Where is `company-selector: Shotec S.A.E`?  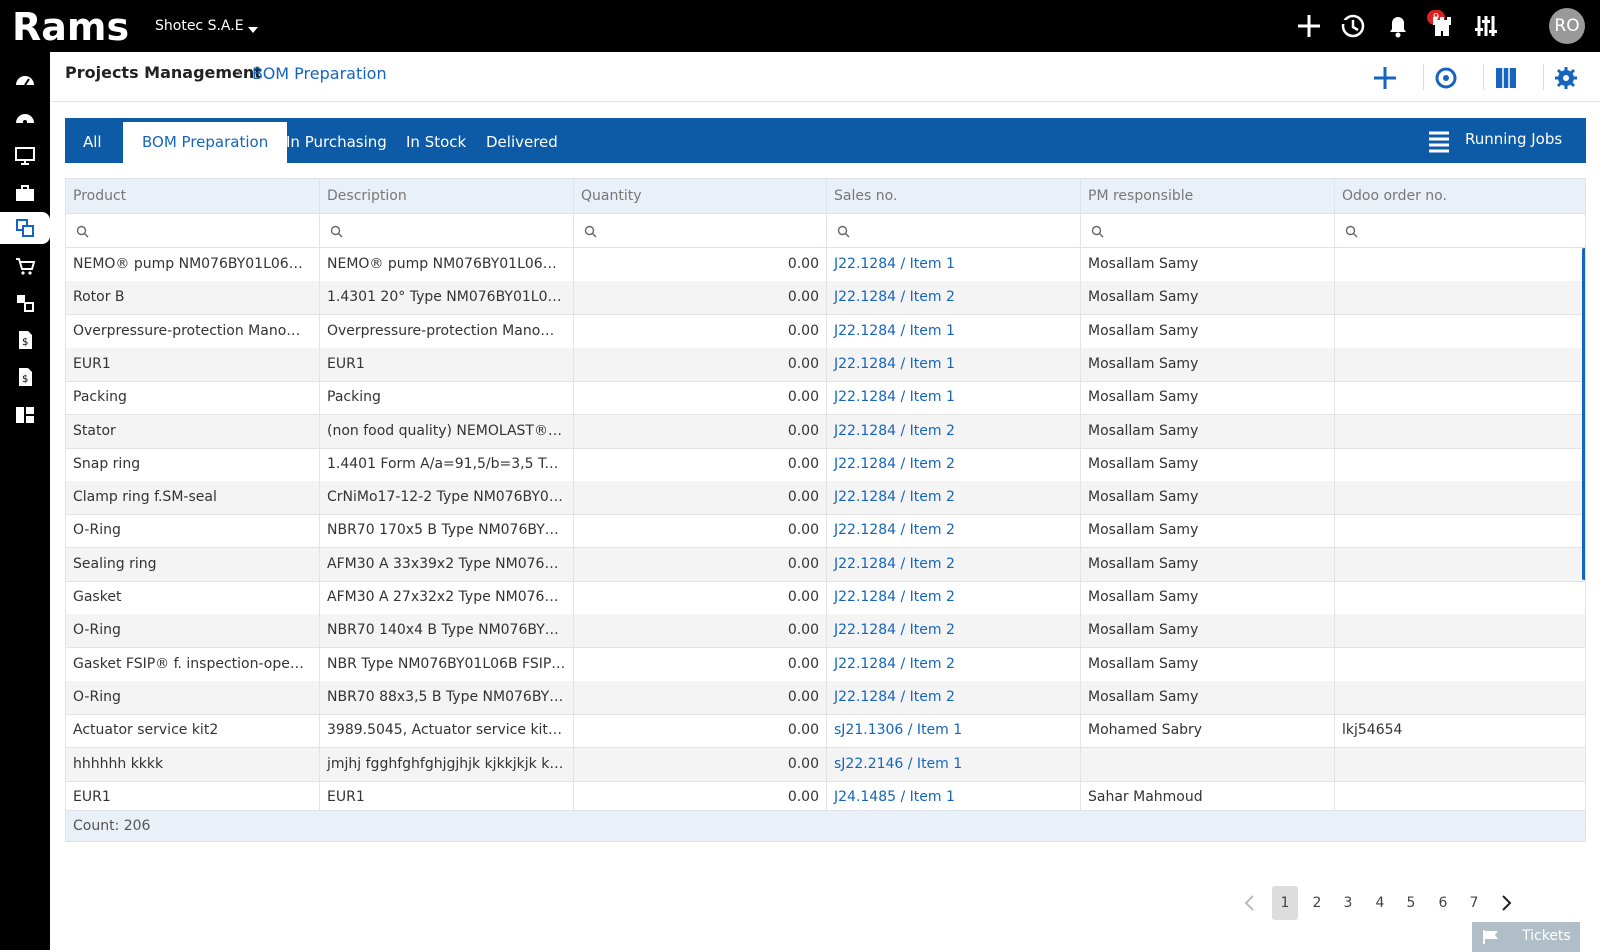 company-selector: Shotec S.A.E is located at coordinates (199, 26).